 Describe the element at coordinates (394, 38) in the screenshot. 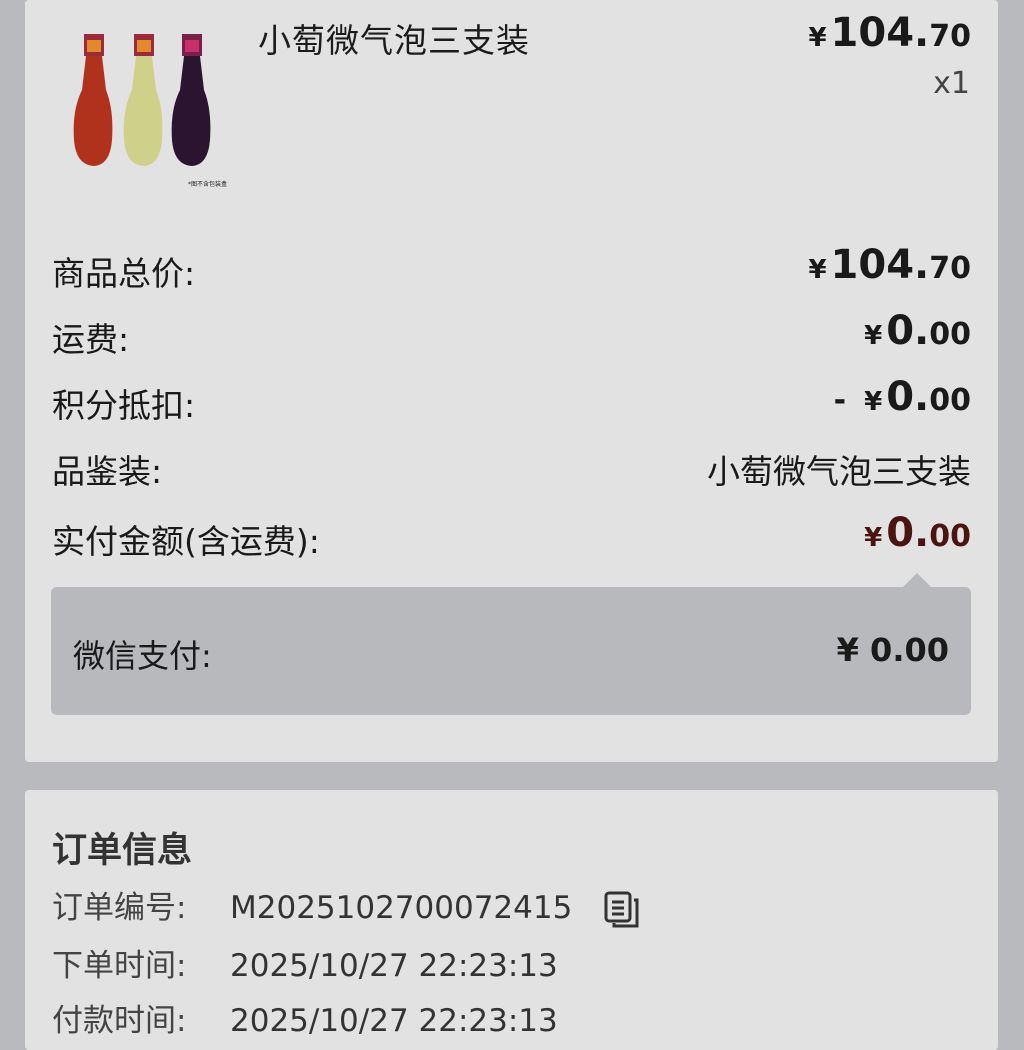

I see `product-name: 小萄微气泡三支装` at that location.